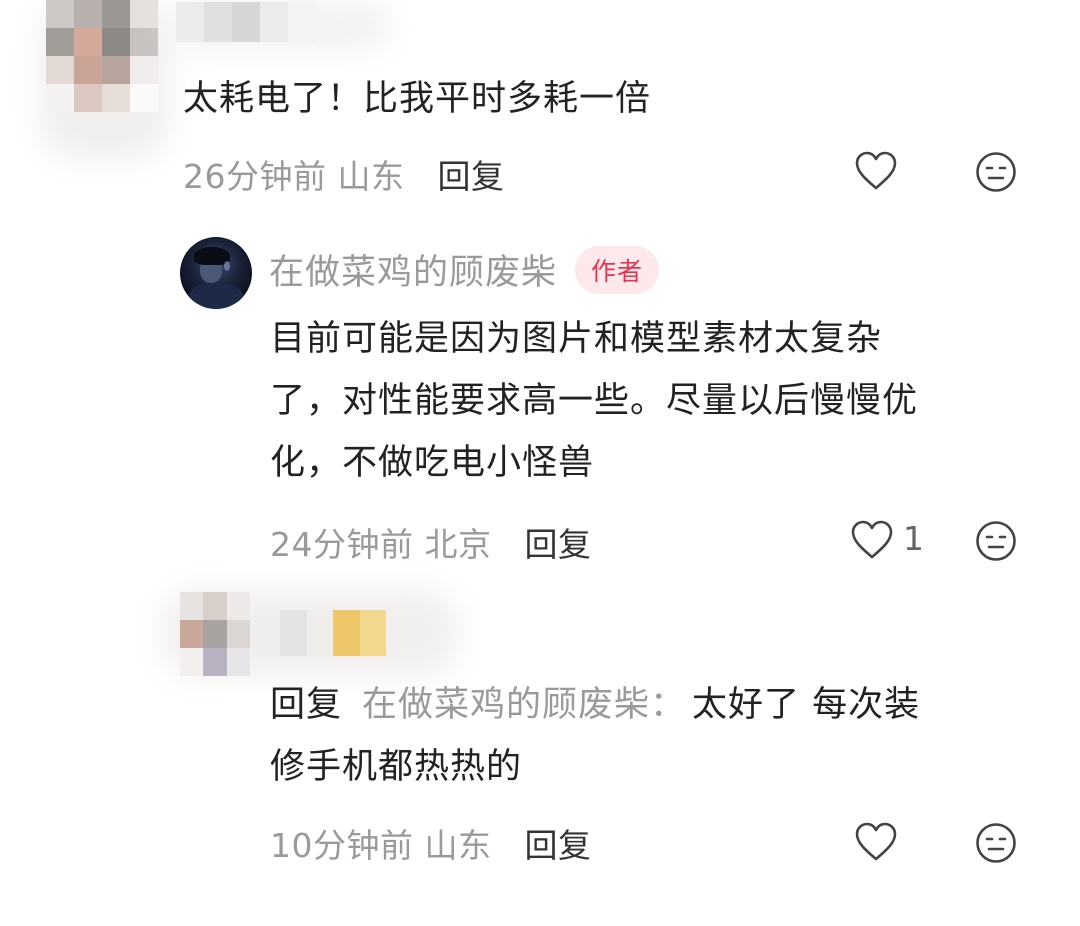 This screenshot has height=926, width=1080. I want to click on comment-meta: 10分钟前 山东 回复, so click(431, 843).